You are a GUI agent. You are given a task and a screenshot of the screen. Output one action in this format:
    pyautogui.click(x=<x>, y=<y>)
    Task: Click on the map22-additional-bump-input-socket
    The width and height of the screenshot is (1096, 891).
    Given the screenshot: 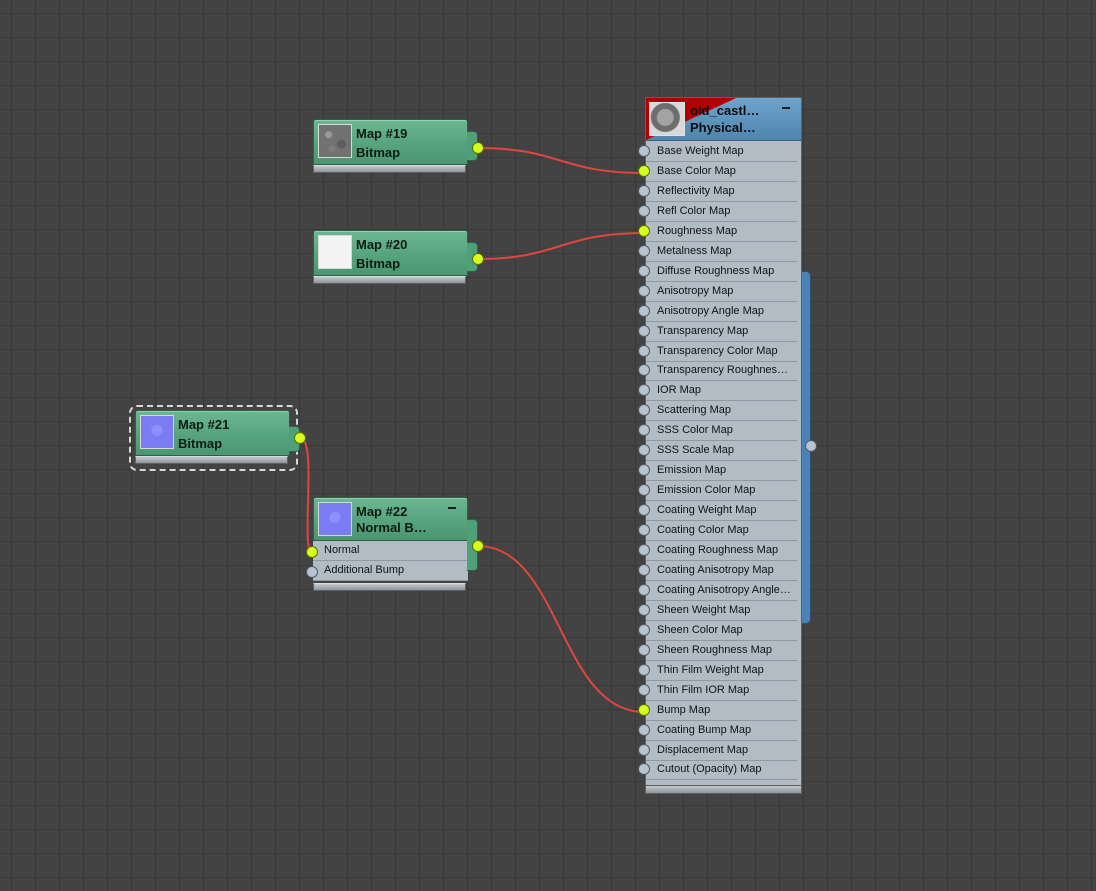 What is the action you would take?
    pyautogui.click(x=312, y=572)
    